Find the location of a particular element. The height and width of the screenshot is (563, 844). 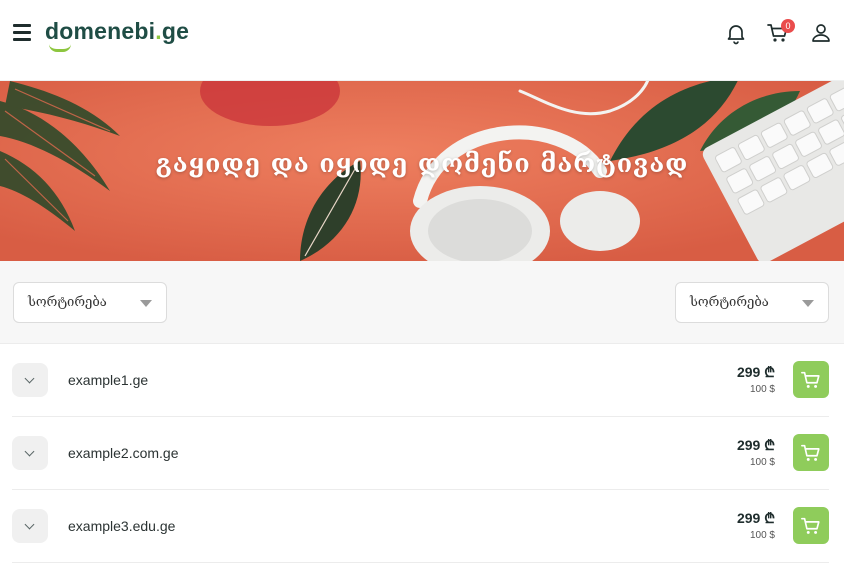

filter-bar: სორტირება სორტირება is located at coordinates (422, 302).